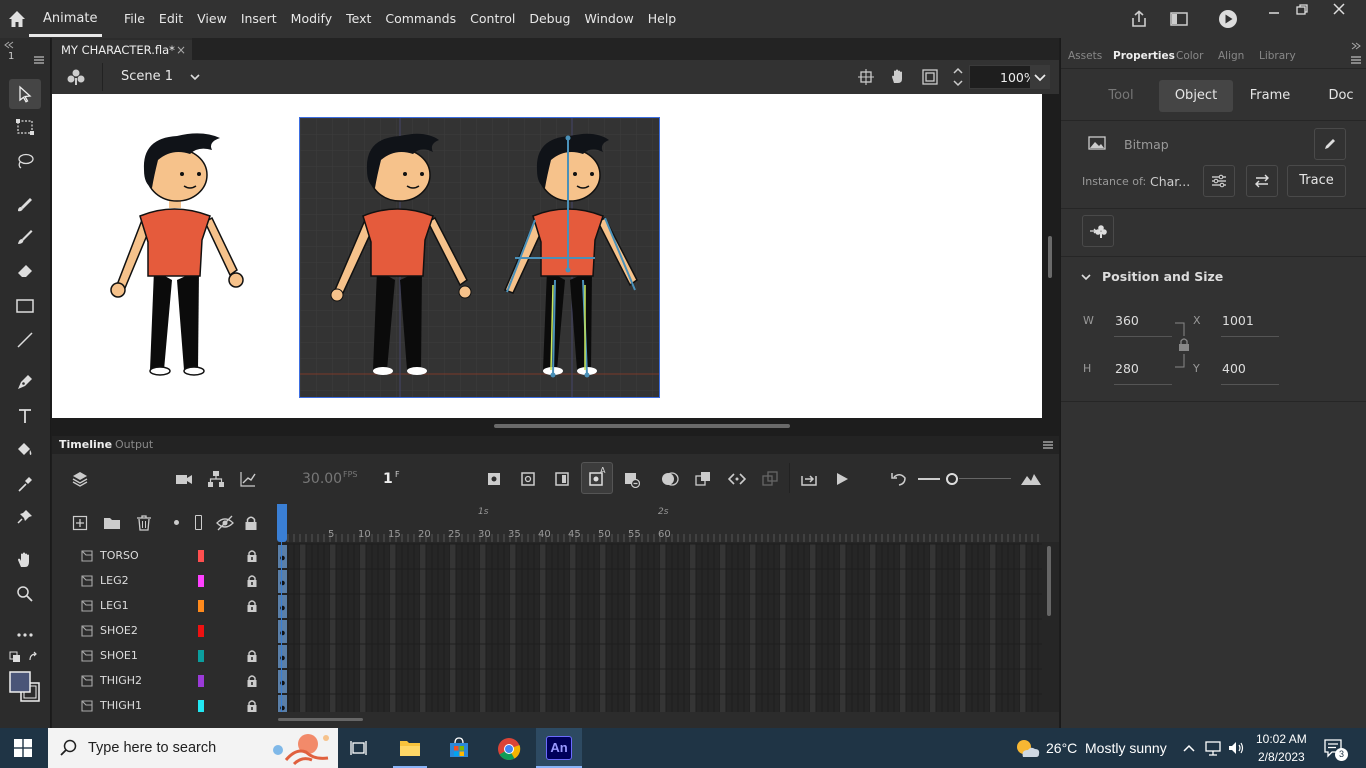 The image size is (1366, 768). What do you see at coordinates (34, 657) in the screenshot?
I see `swap-colors-icon` at bounding box center [34, 657].